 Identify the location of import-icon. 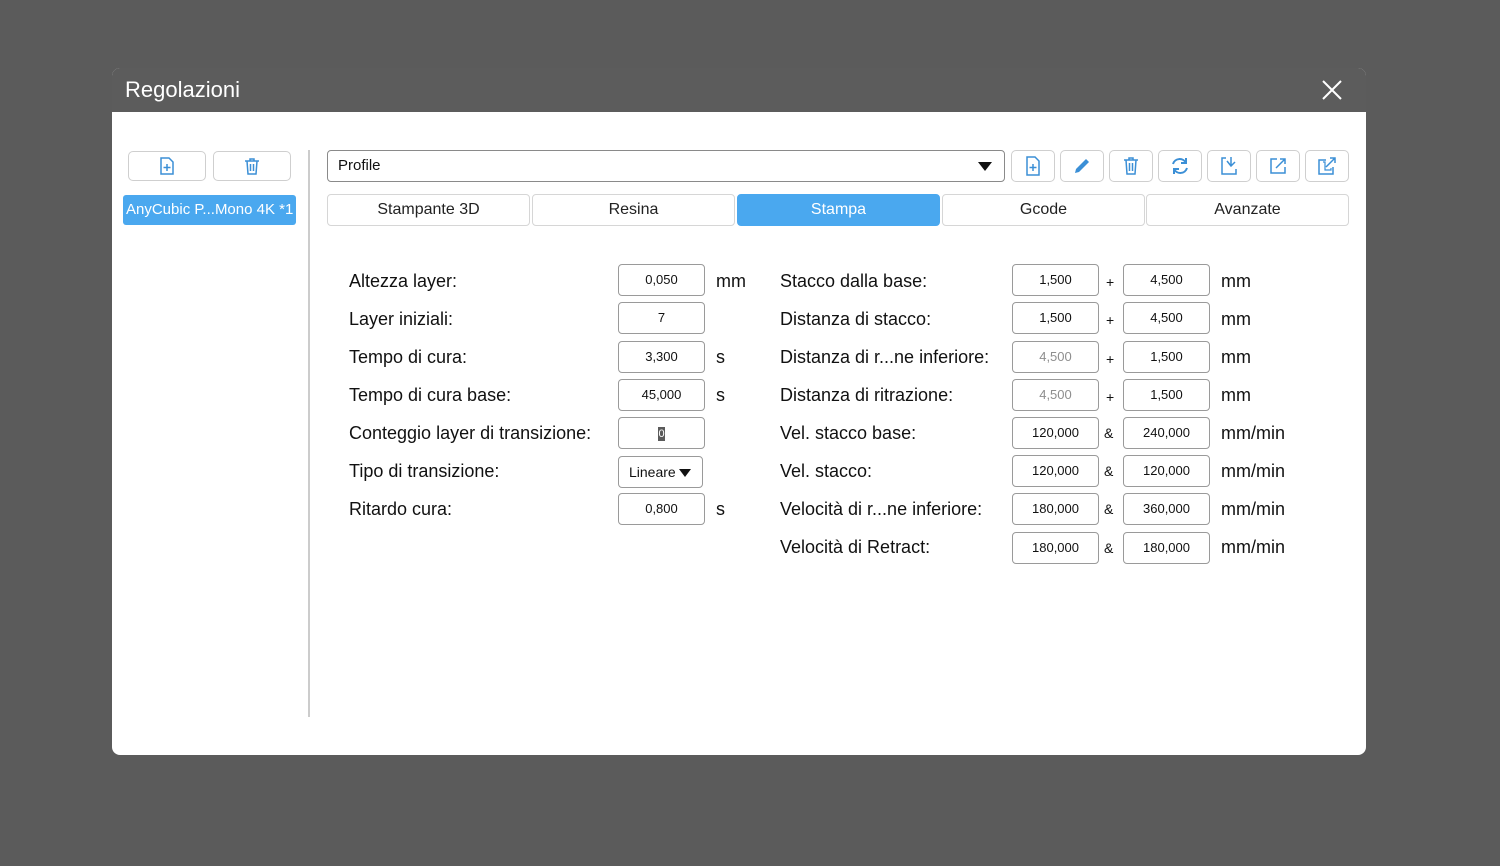
(1229, 166).